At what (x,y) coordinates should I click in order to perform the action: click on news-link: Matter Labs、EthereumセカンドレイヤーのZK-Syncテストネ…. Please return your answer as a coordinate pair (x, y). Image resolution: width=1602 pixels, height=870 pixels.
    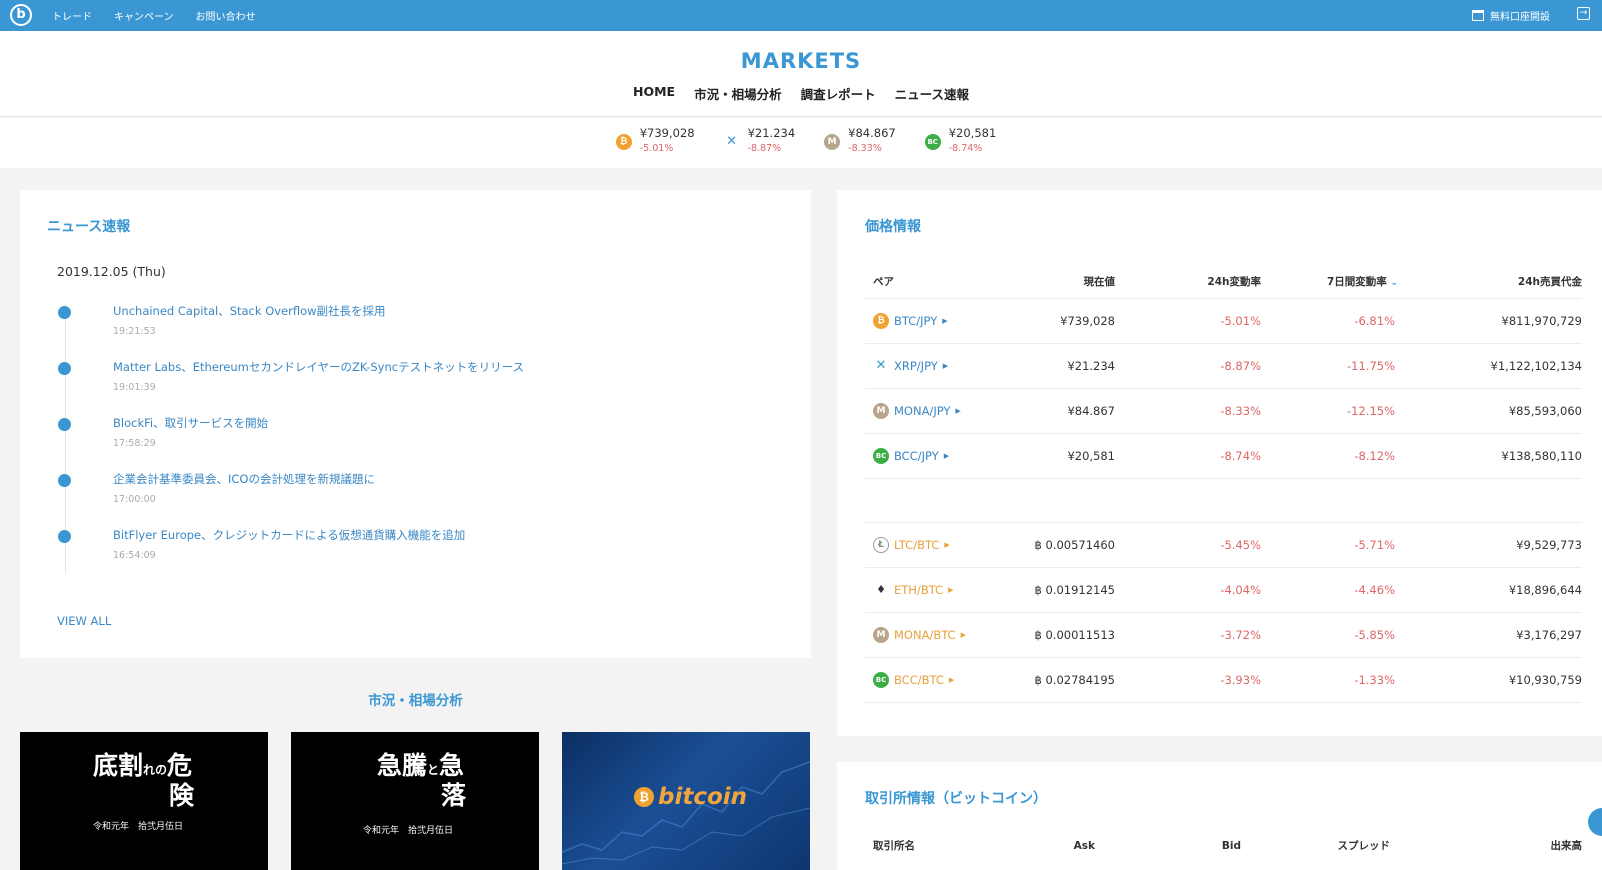
    Looking at the image, I should click on (318, 367).